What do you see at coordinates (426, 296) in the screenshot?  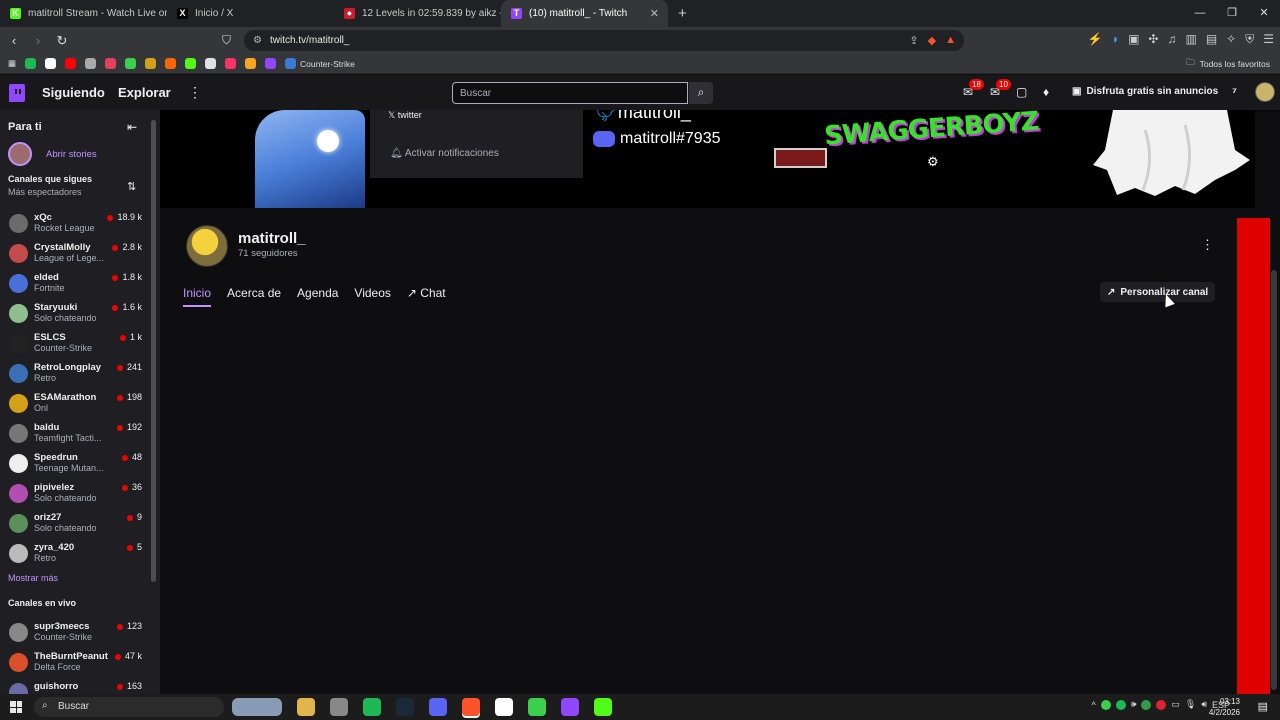 I see `tab-chat: ↗ Chat` at bounding box center [426, 296].